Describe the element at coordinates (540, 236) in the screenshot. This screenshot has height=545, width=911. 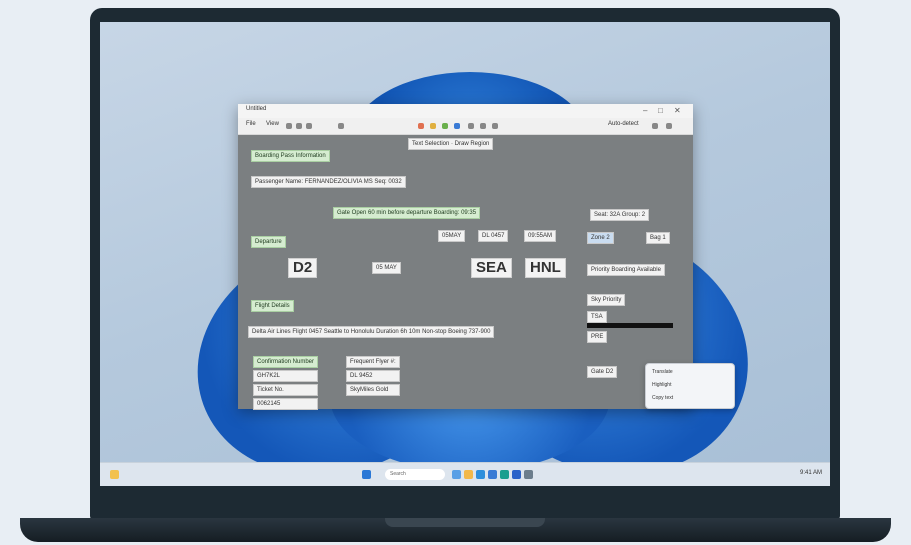
I see `time-field: 09:55AM` at that location.